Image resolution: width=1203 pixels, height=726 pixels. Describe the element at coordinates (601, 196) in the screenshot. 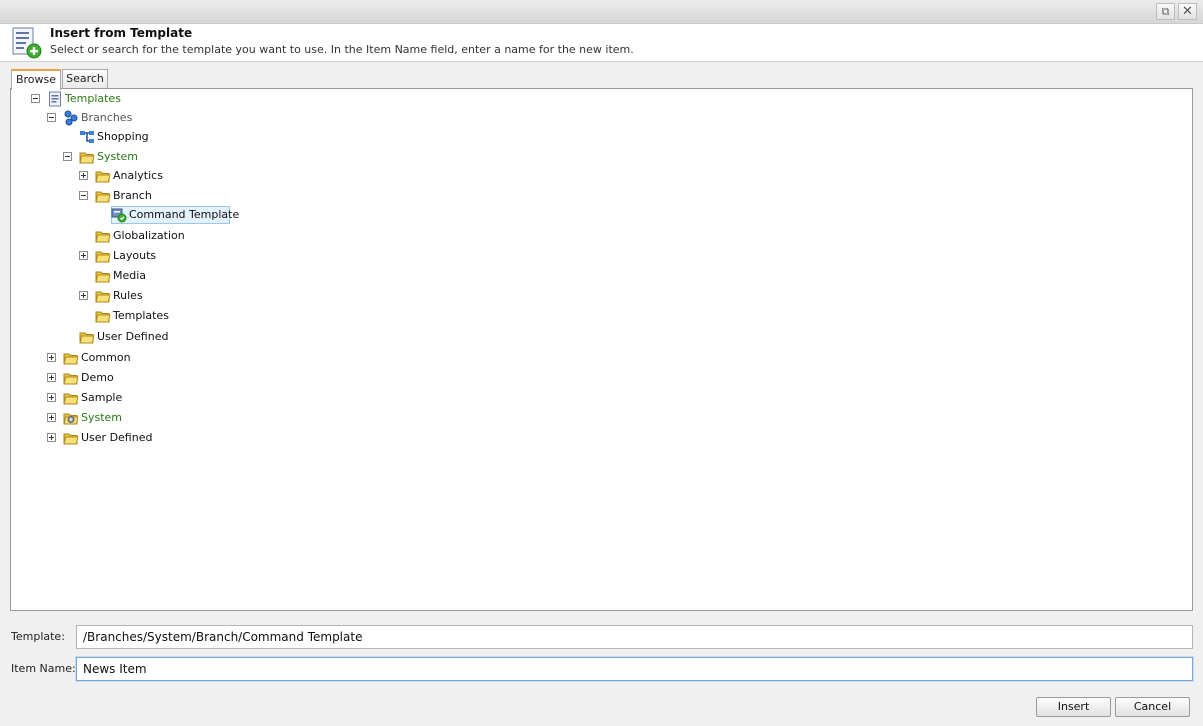

I see `tree-node: Branch` at that location.